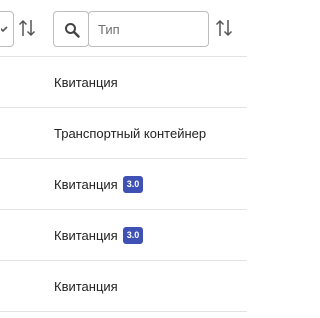  I want to click on table-row: Транспортный контейнер, so click(123, 133).